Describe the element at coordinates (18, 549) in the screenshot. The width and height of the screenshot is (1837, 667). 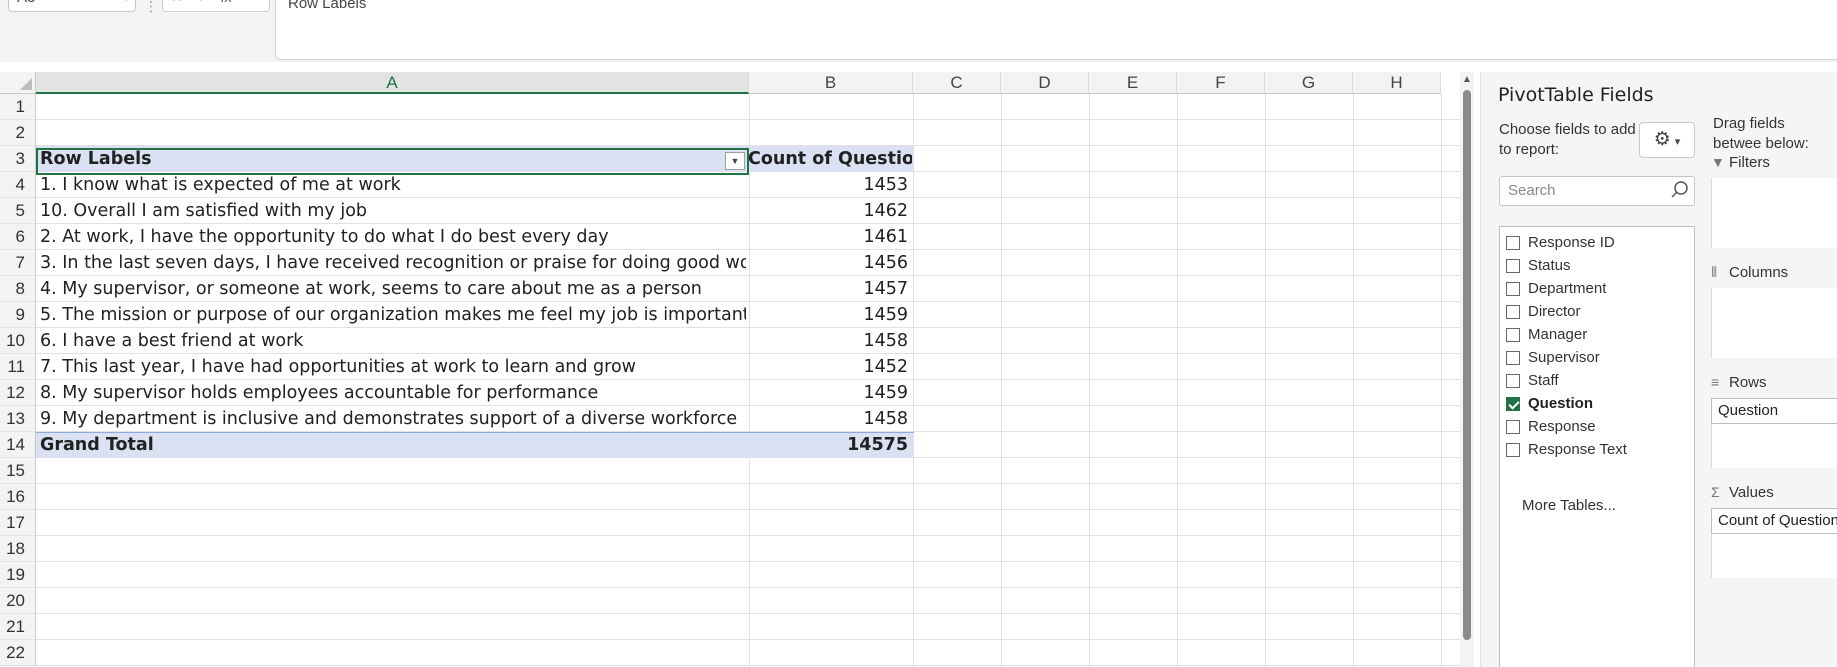
I see `row-header-18: 18` at that location.